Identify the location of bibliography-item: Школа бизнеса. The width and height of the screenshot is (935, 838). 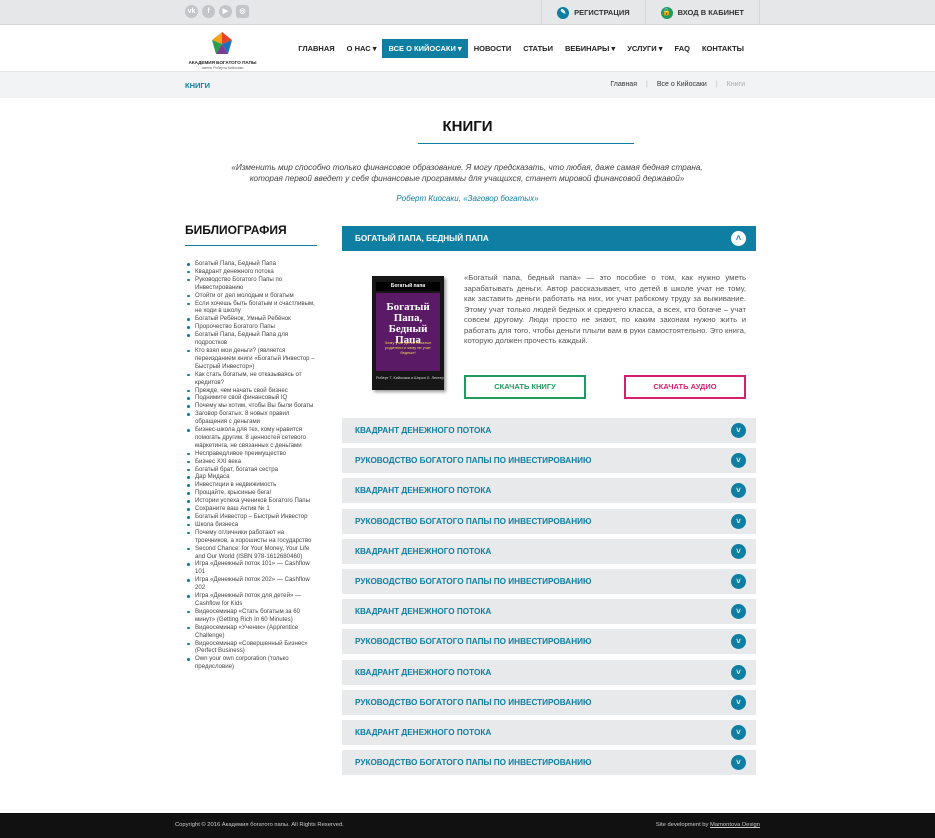
(251, 525).